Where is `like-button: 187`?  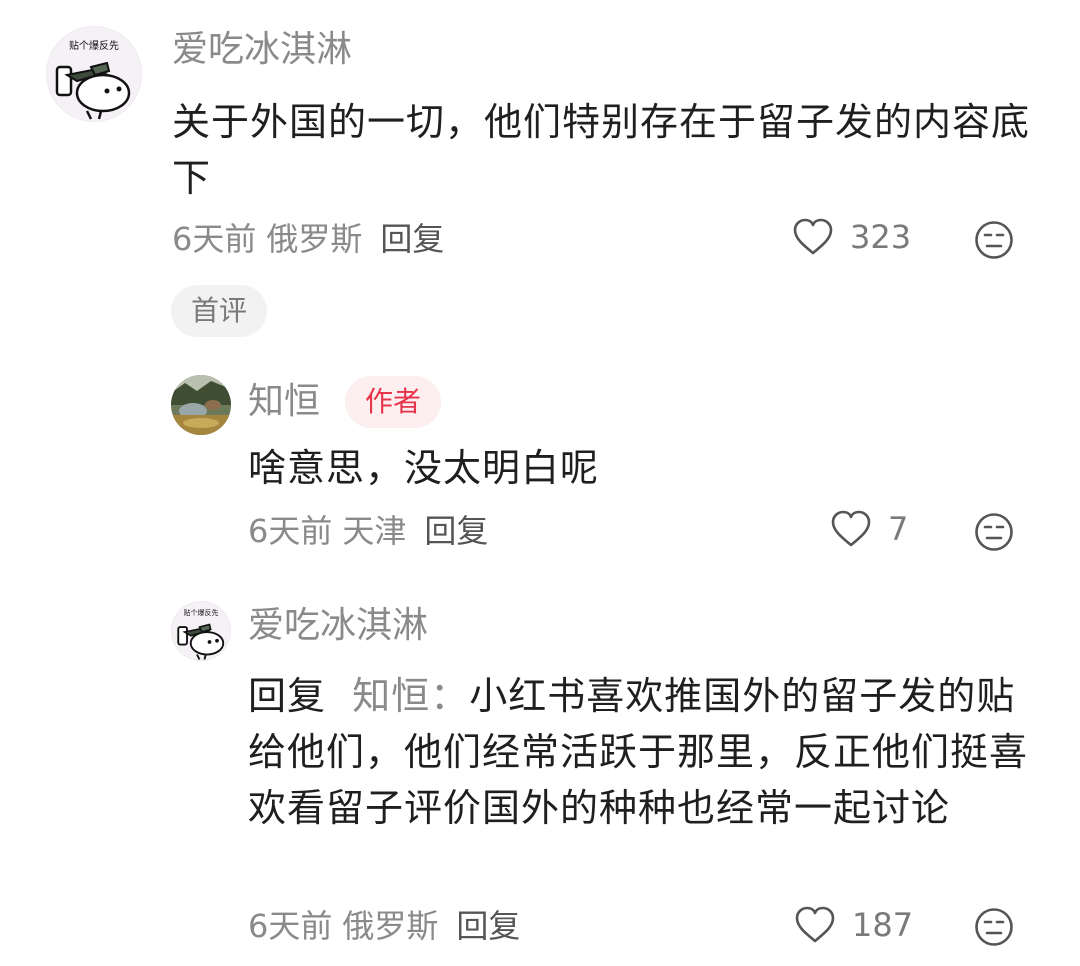 like-button: 187 is located at coordinates (853, 925).